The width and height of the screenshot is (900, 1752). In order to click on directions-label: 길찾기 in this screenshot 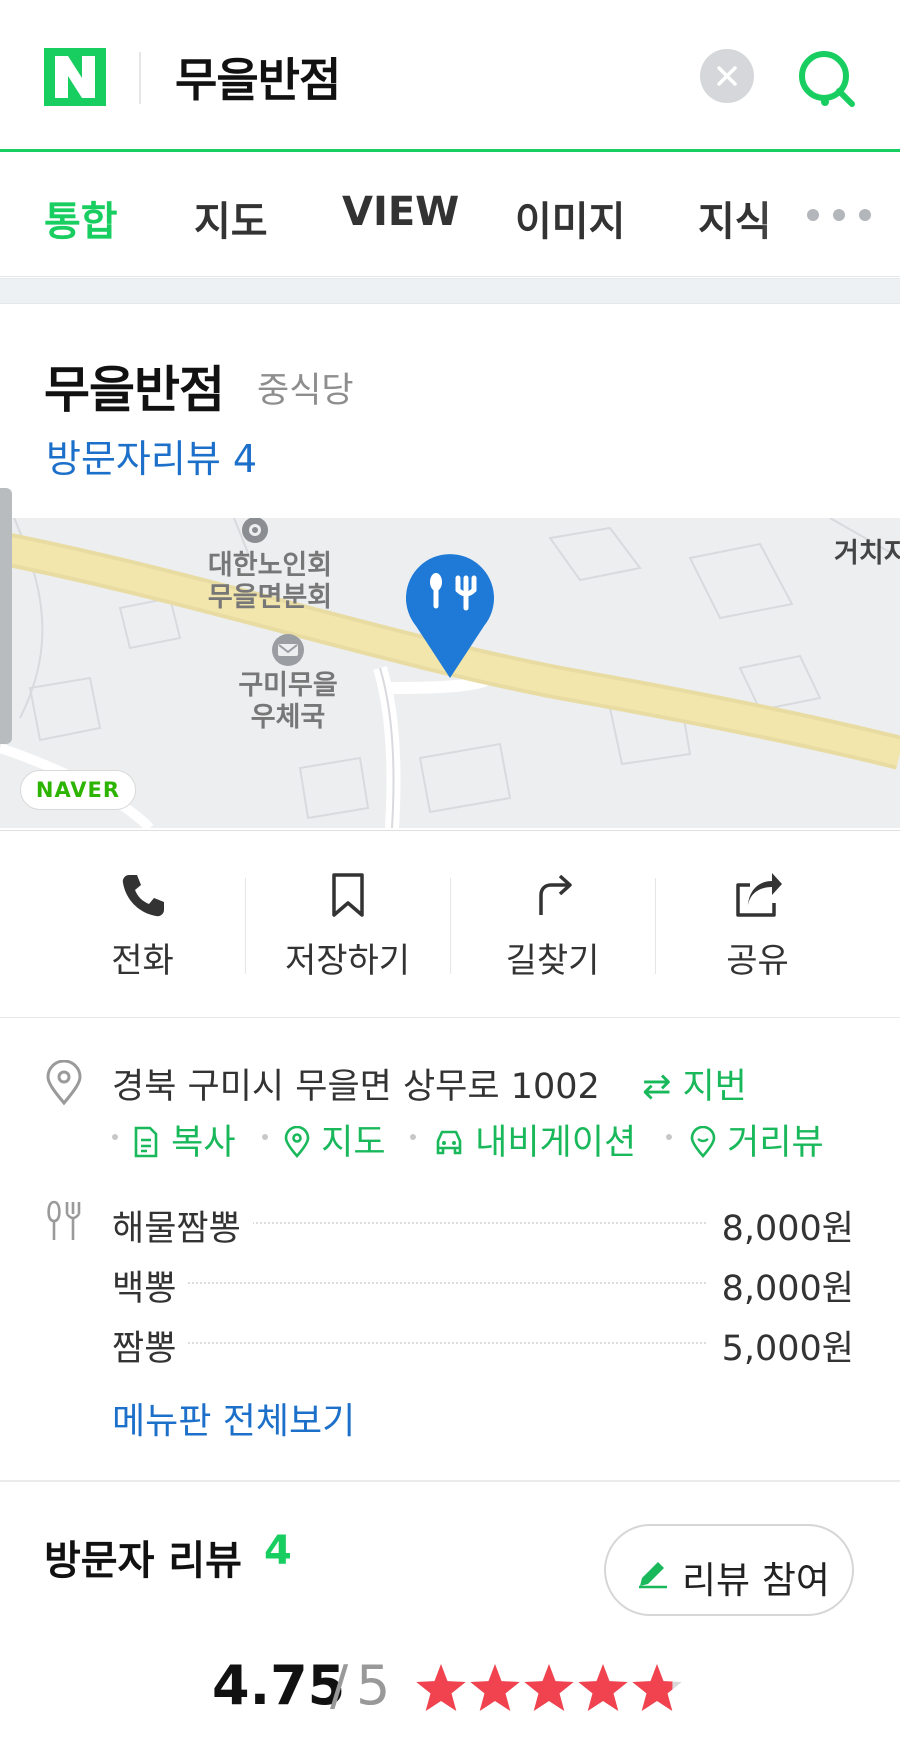, I will do `click(552, 961)`.